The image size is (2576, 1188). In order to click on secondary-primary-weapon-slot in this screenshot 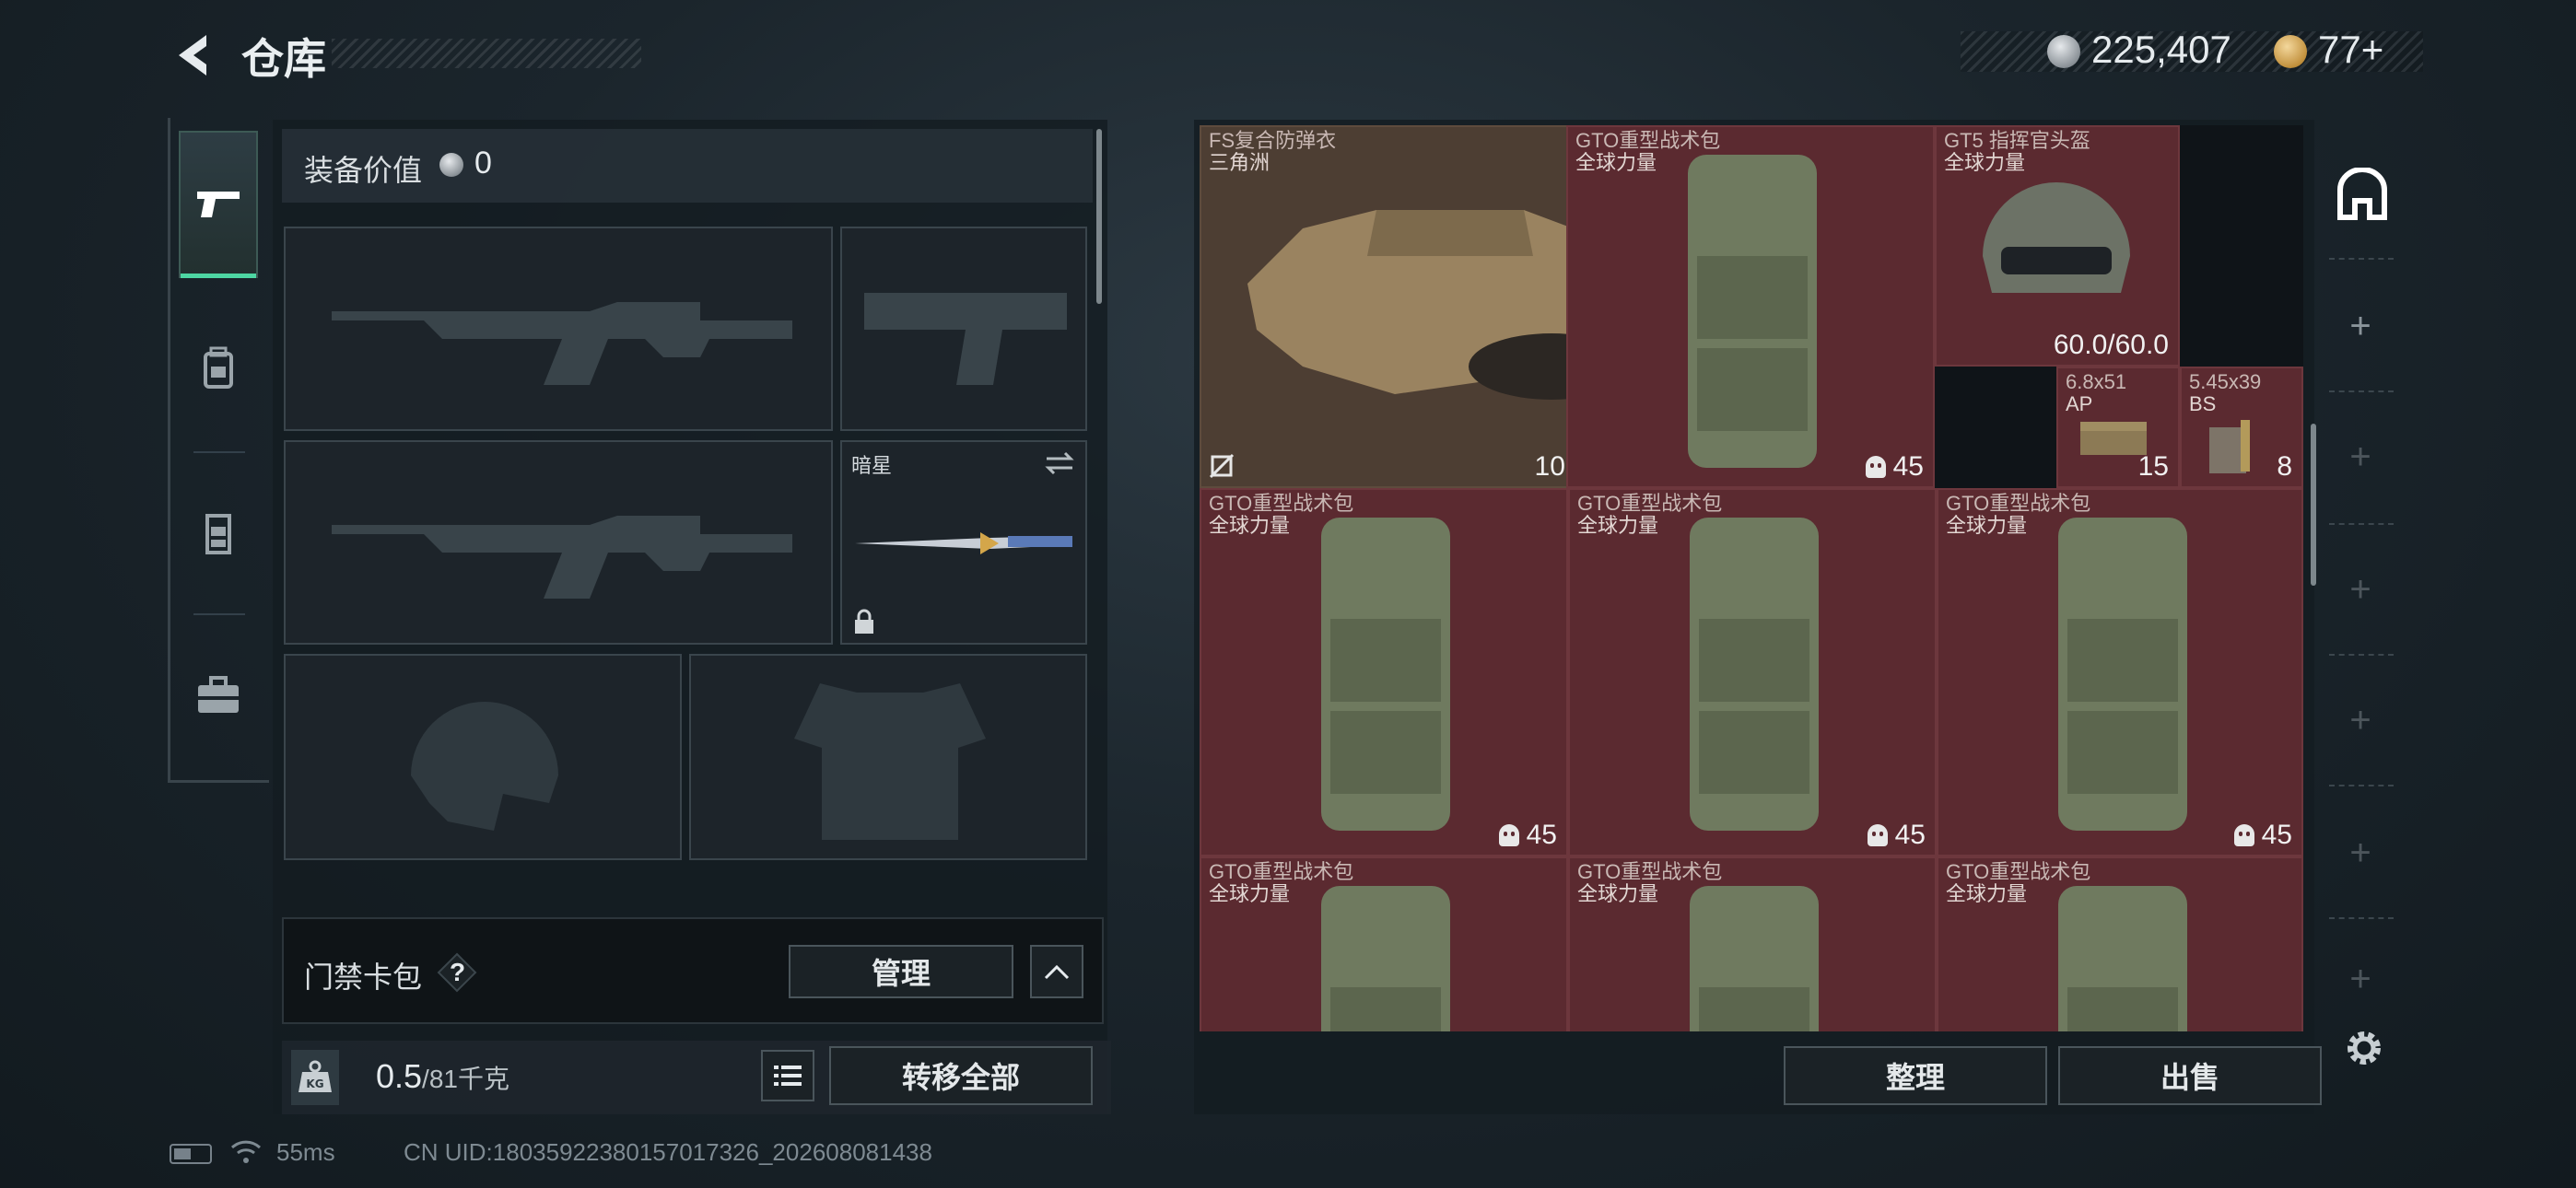, I will do `click(558, 542)`.